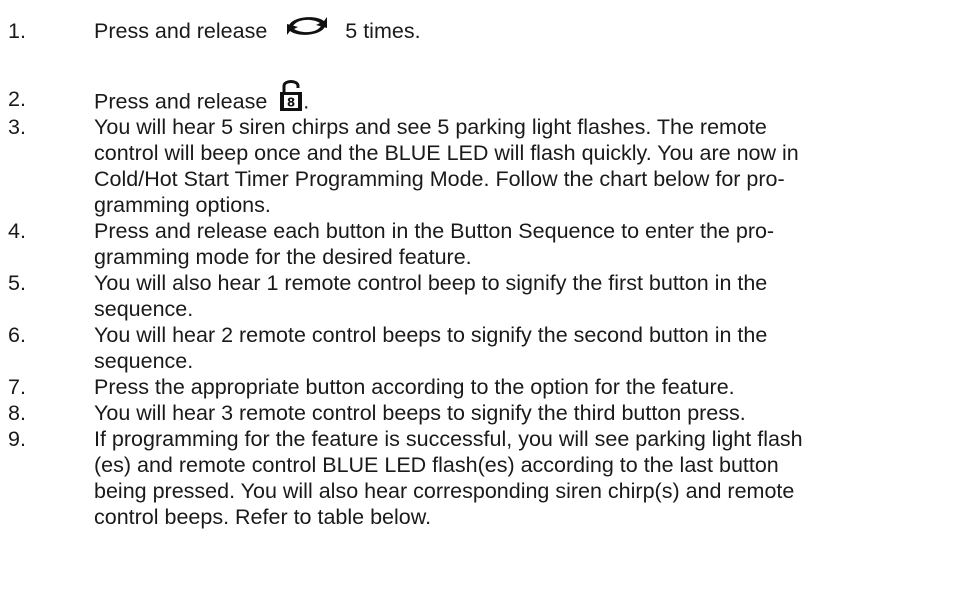  Describe the element at coordinates (291, 95) in the screenshot. I see `remote-unlock-padlock-icon: 8` at that location.